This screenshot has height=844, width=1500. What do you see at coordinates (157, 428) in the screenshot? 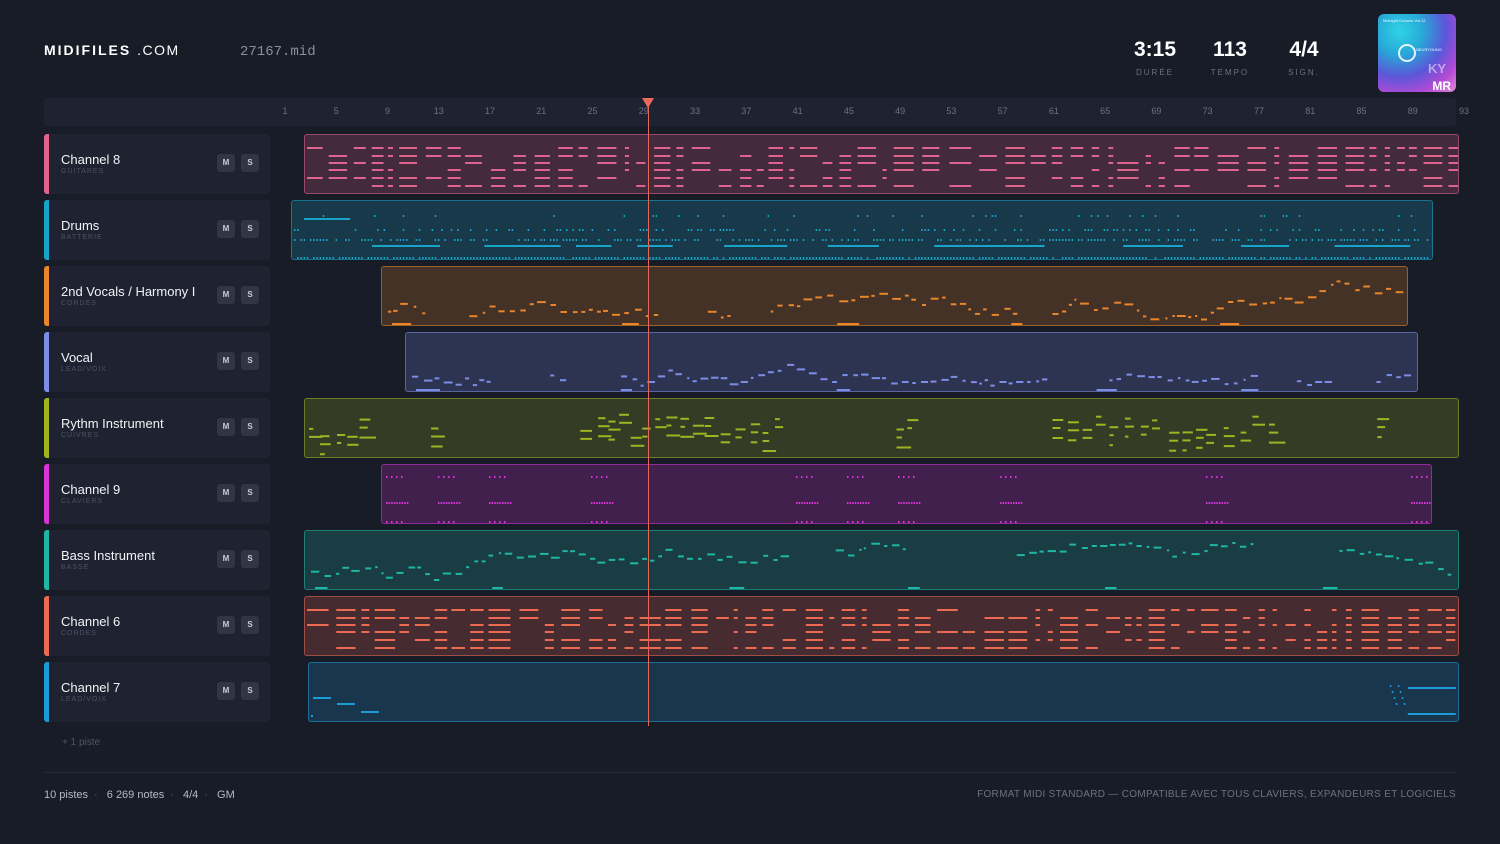
I see `track-header: Rythm Instrument CUIVRES M S` at bounding box center [157, 428].